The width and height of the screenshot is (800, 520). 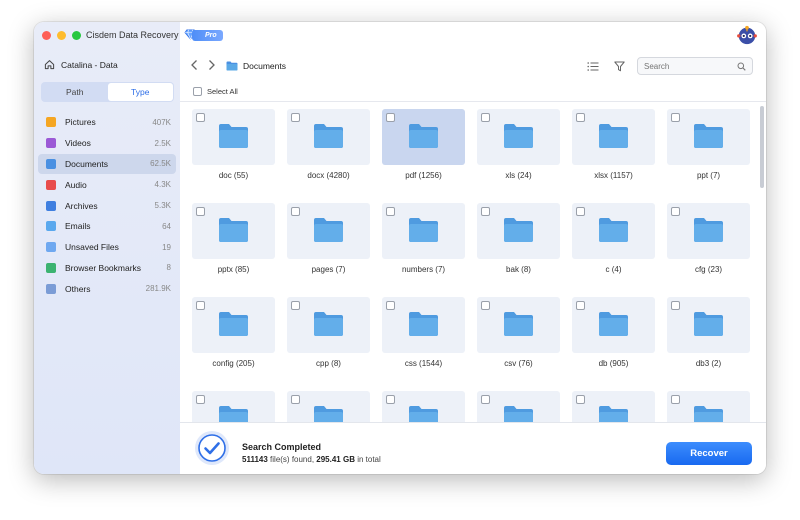 I want to click on drive-row: Catalina - Data, so click(x=81, y=64).